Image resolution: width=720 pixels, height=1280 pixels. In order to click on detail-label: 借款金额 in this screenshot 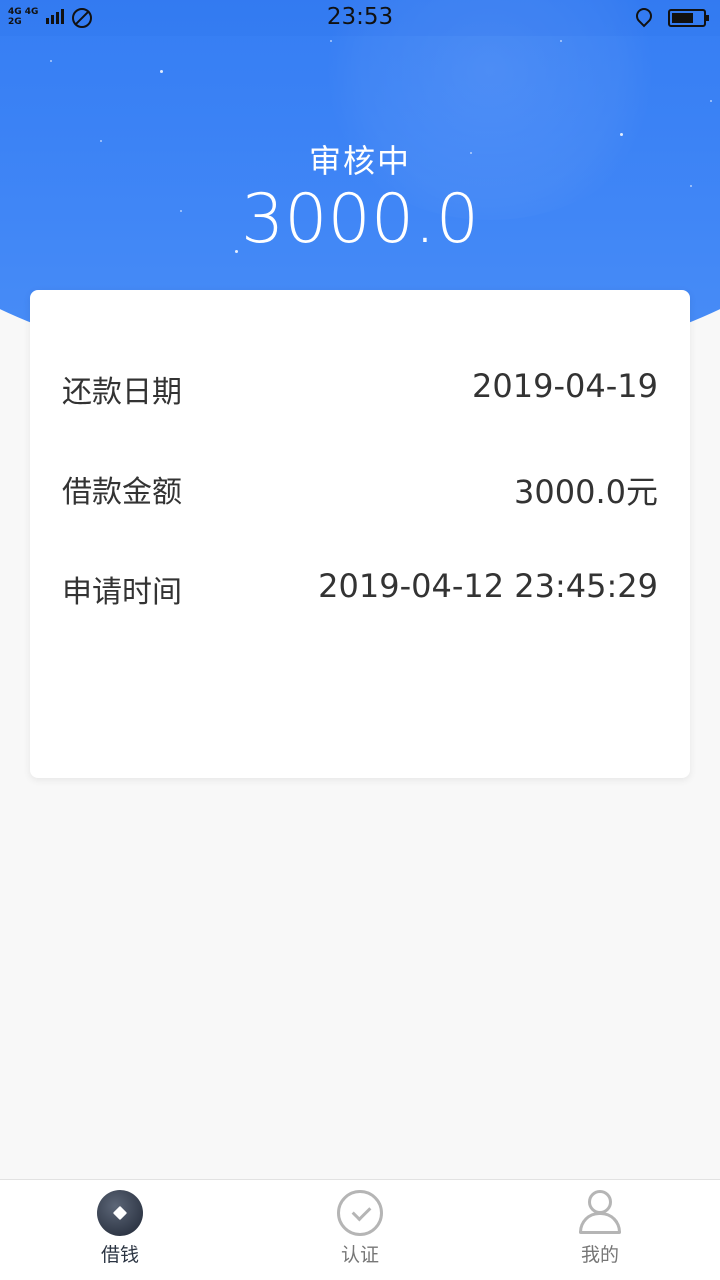, I will do `click(122, 492)`.